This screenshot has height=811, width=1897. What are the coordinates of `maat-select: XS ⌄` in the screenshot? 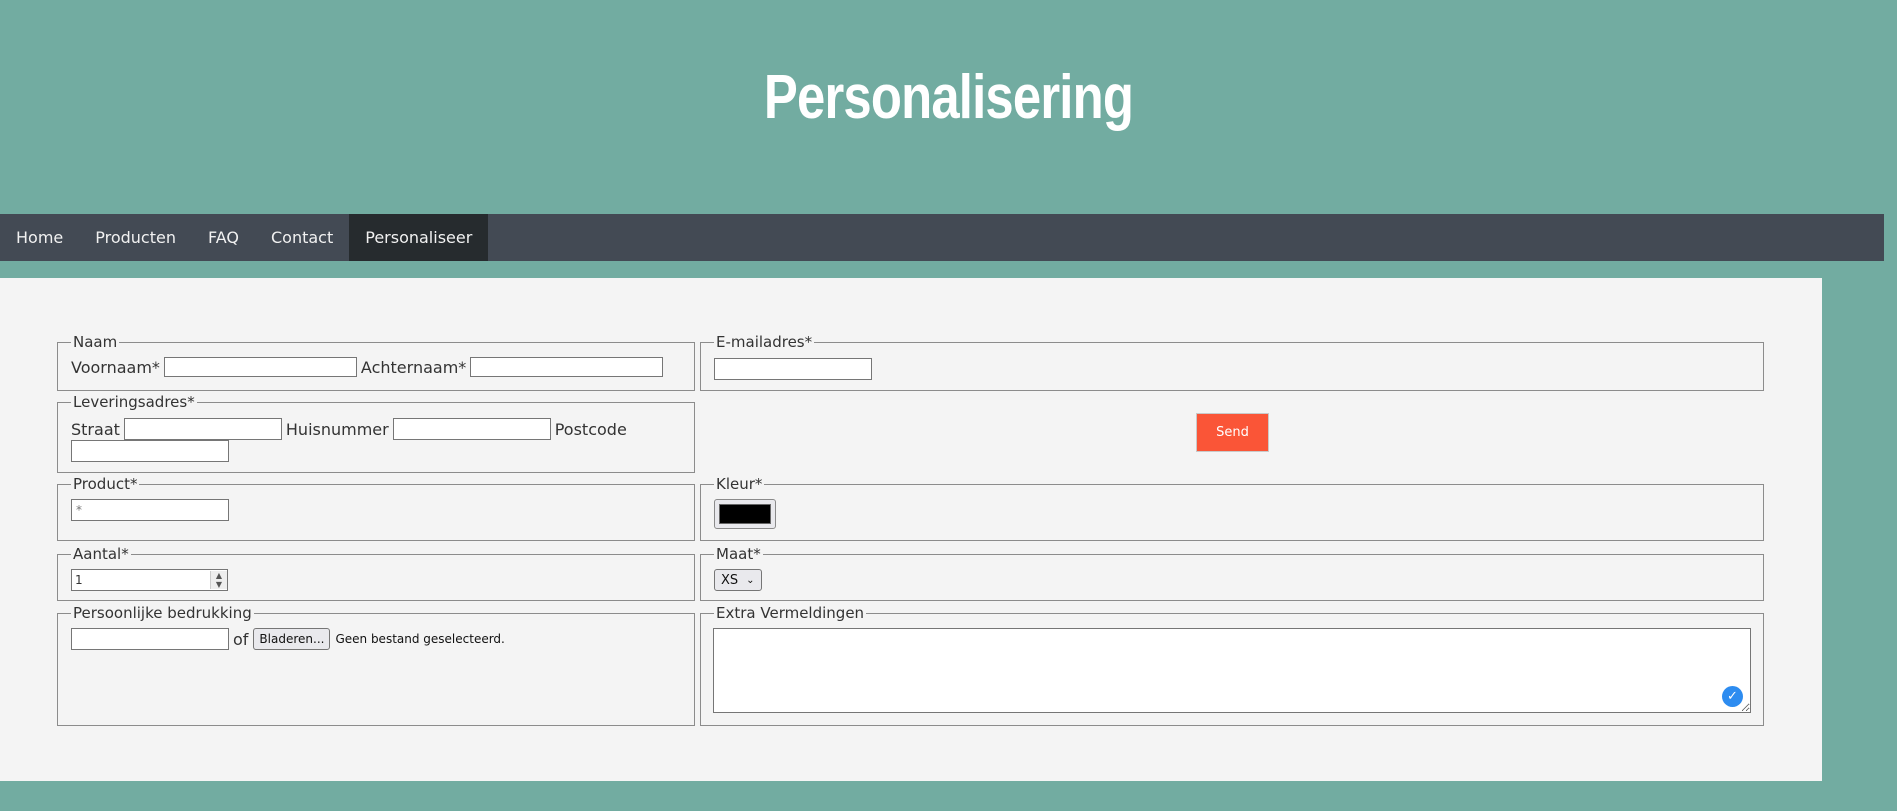 It's located at (738, 580).